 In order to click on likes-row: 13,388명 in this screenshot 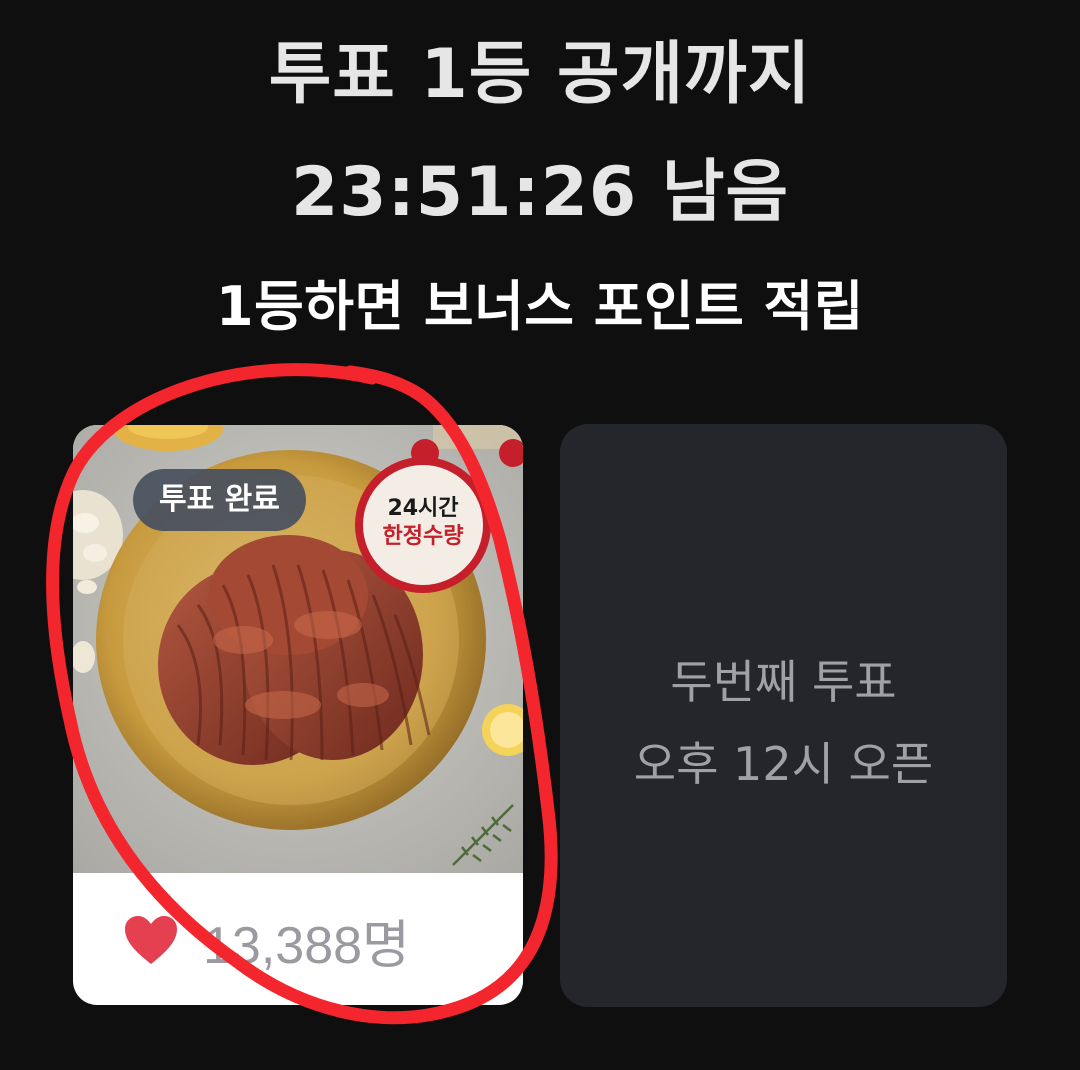, I will do `click(266, 940)`.